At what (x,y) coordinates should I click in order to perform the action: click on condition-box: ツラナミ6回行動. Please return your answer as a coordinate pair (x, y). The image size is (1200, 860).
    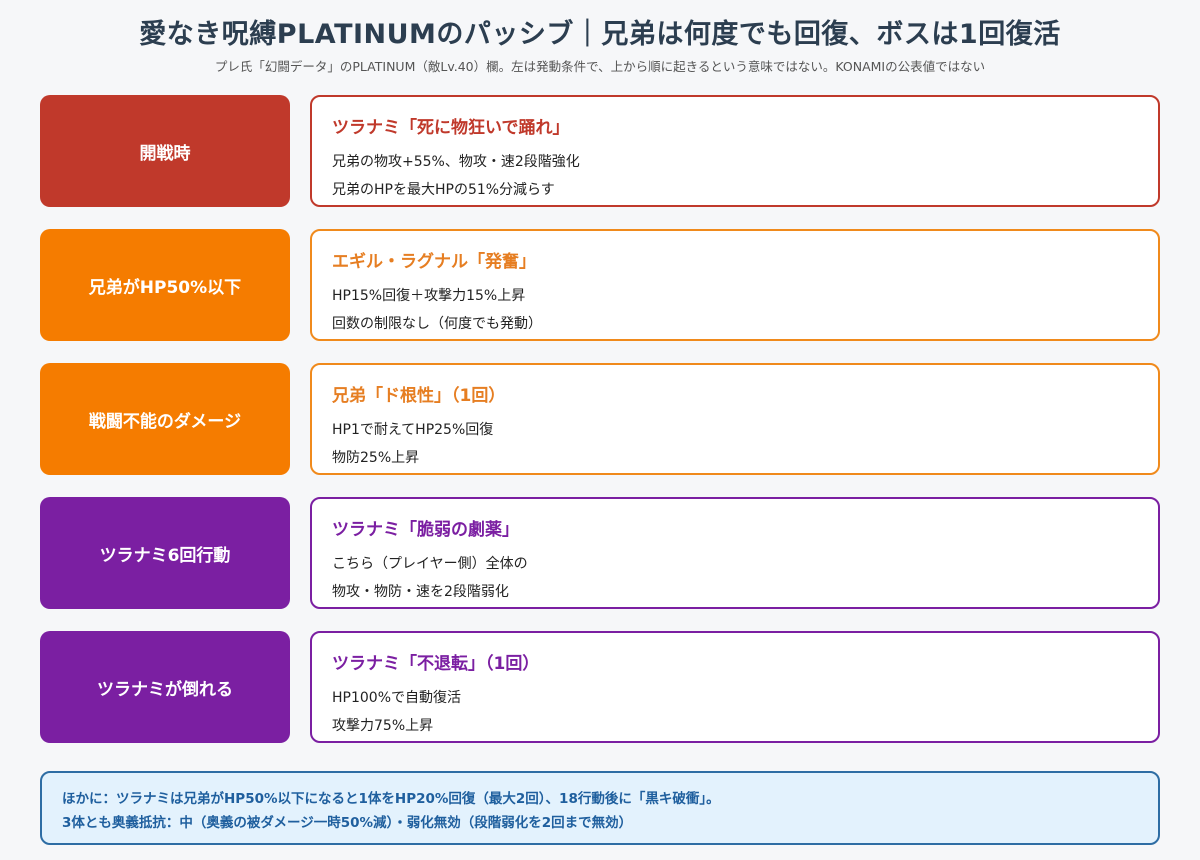
    Looking at the image, I should click on (165, 553).